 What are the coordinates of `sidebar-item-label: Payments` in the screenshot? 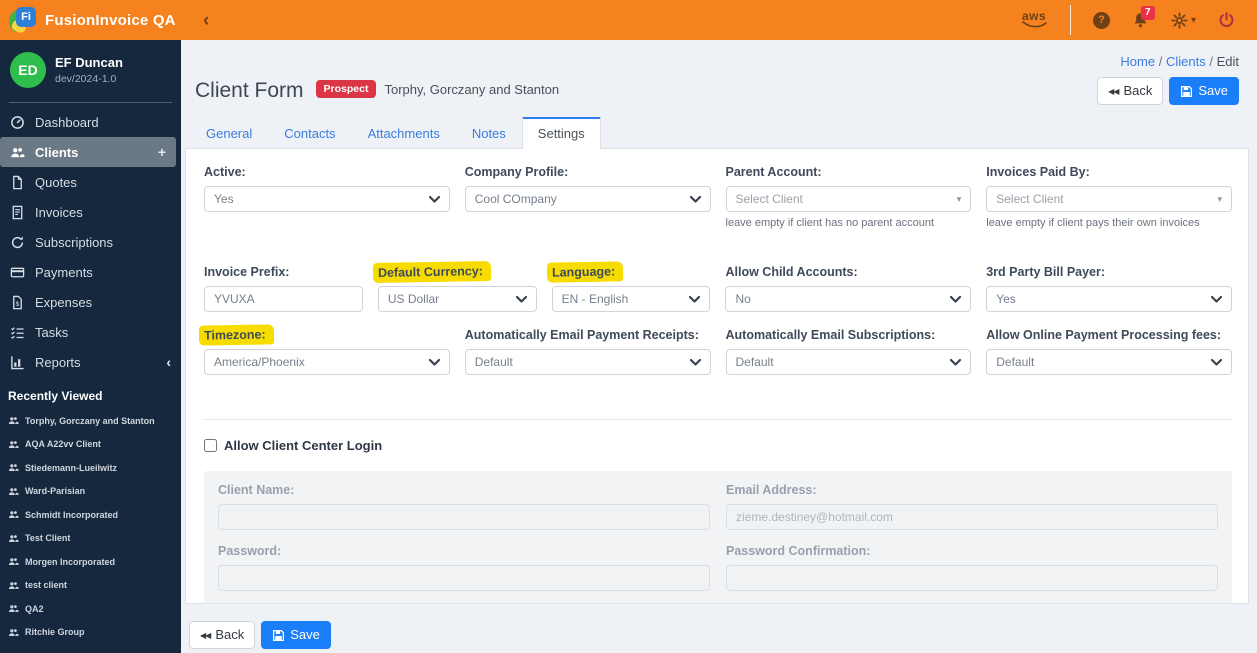 It's located at (64, 272).